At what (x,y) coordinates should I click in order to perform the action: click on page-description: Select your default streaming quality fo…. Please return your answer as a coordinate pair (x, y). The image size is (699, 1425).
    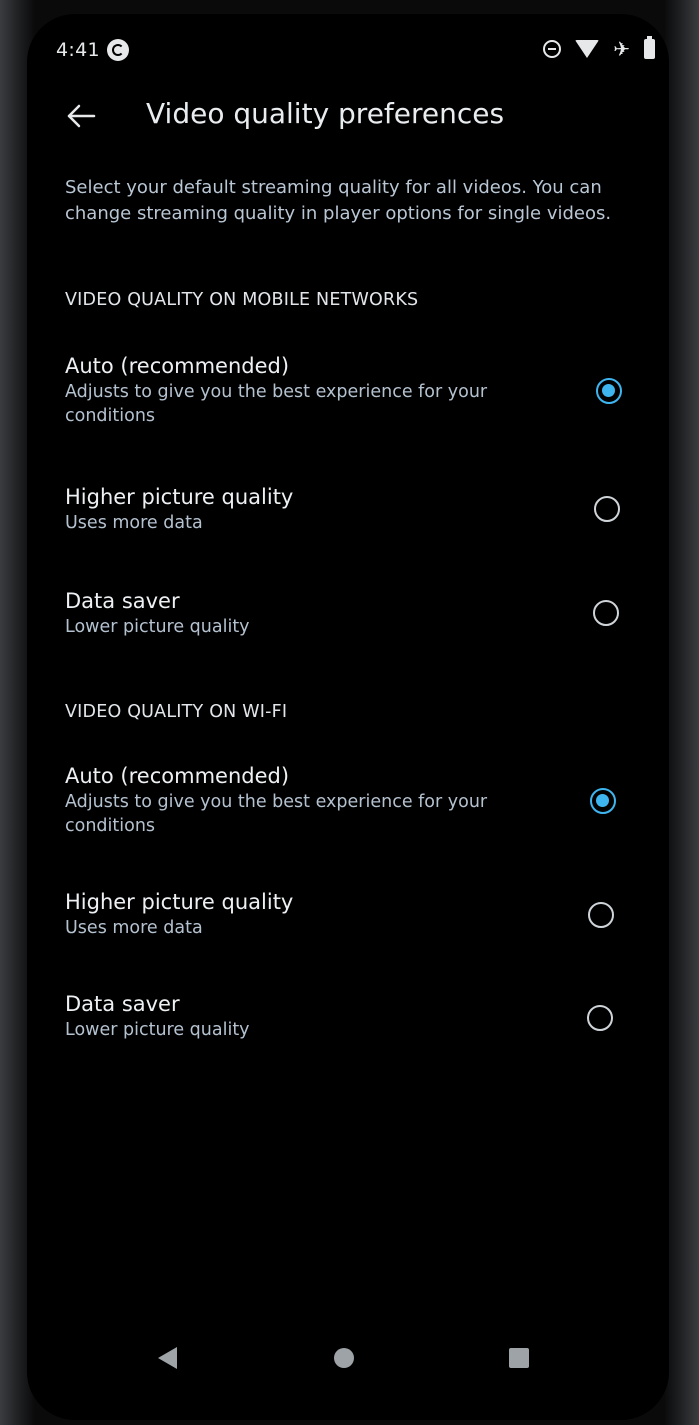
    Looking at the image, I should click on (338, 200).